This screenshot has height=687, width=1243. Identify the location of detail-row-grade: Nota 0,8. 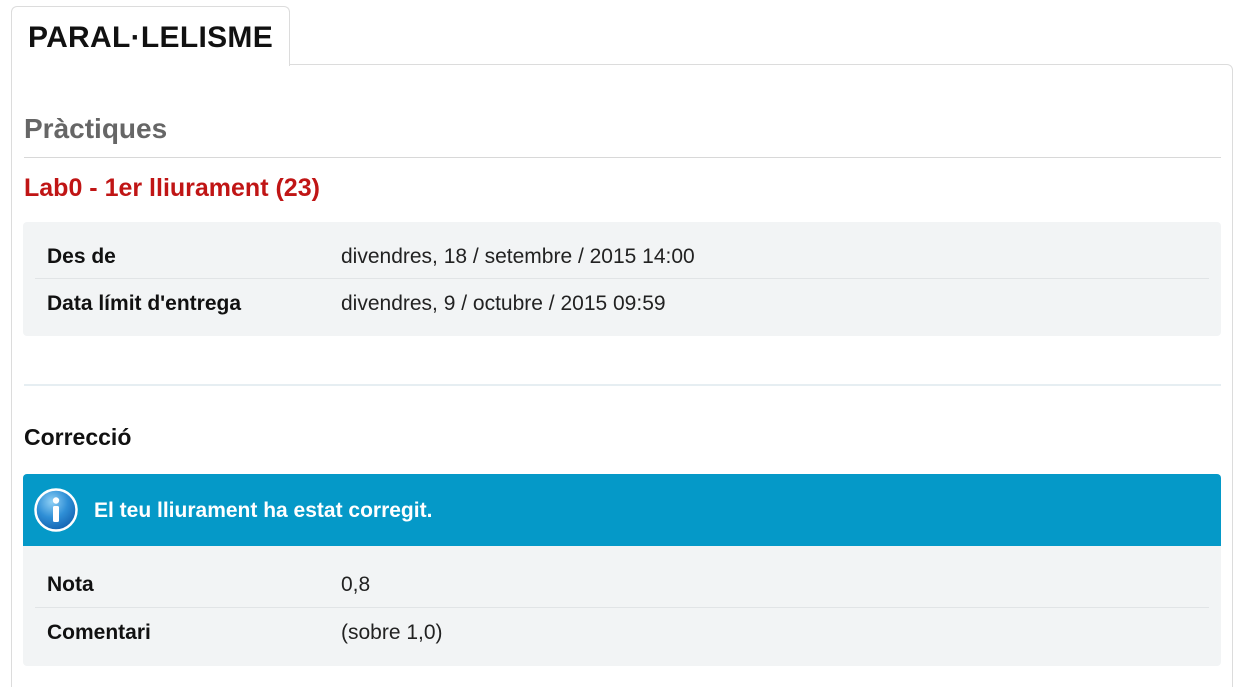
(622, 583).